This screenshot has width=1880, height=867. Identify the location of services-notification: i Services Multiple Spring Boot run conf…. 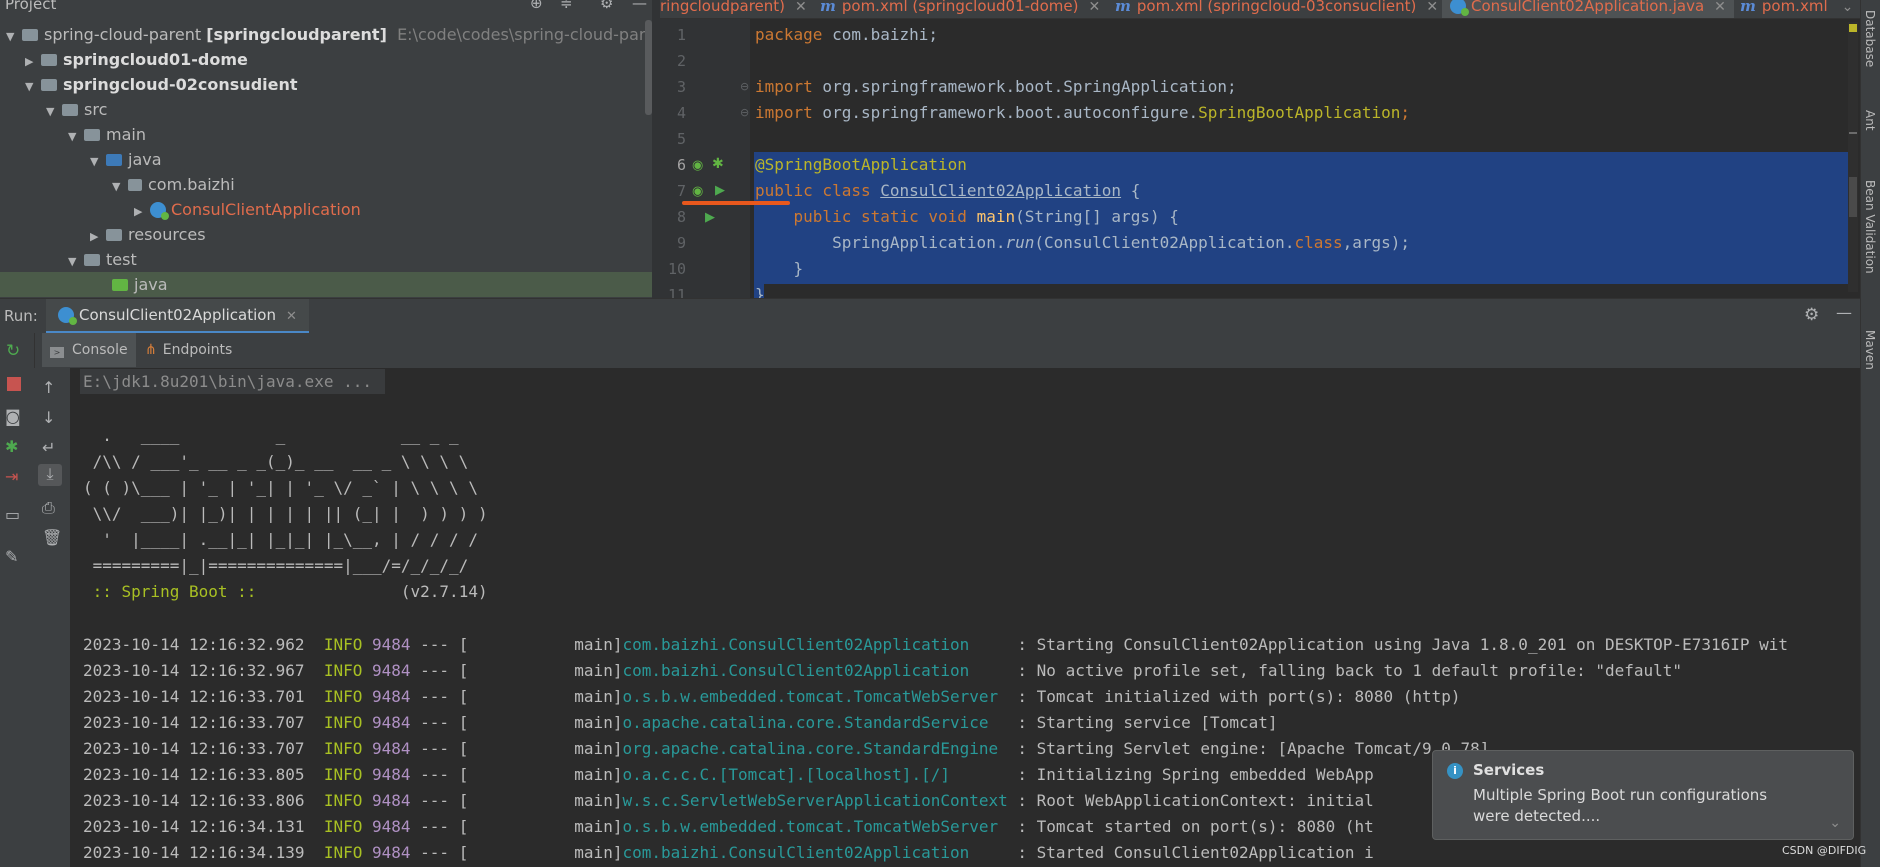
(1643, 795).